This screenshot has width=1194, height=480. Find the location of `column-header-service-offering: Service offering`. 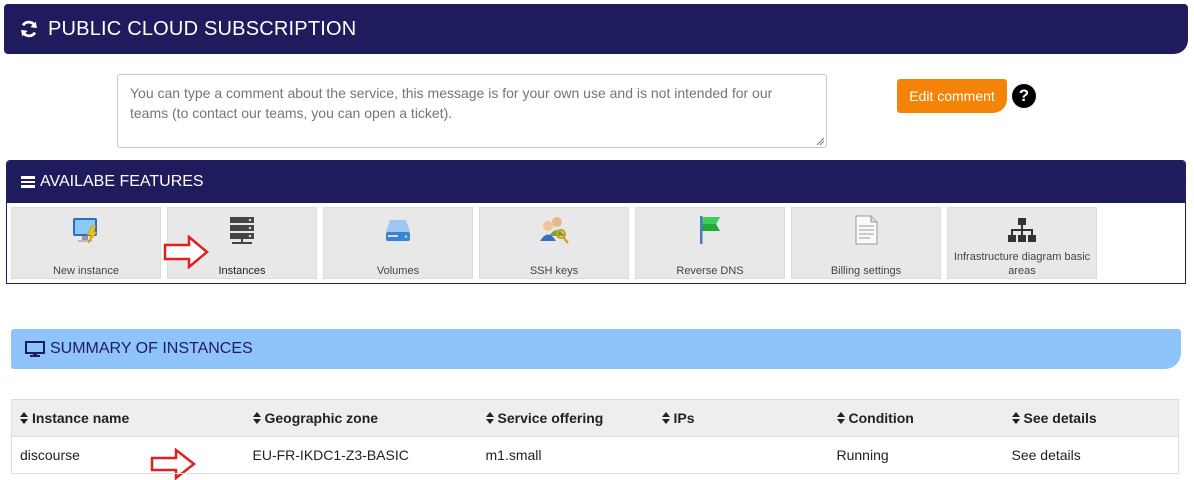

column-header-service-offering: Service offering is located at coordinates (565, 418).